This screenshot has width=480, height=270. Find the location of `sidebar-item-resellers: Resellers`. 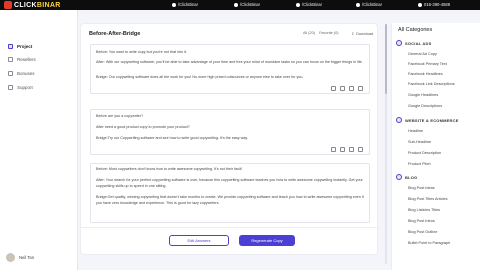

sidebar-item-resellers: Resellers is located at coordinates (22, 59).